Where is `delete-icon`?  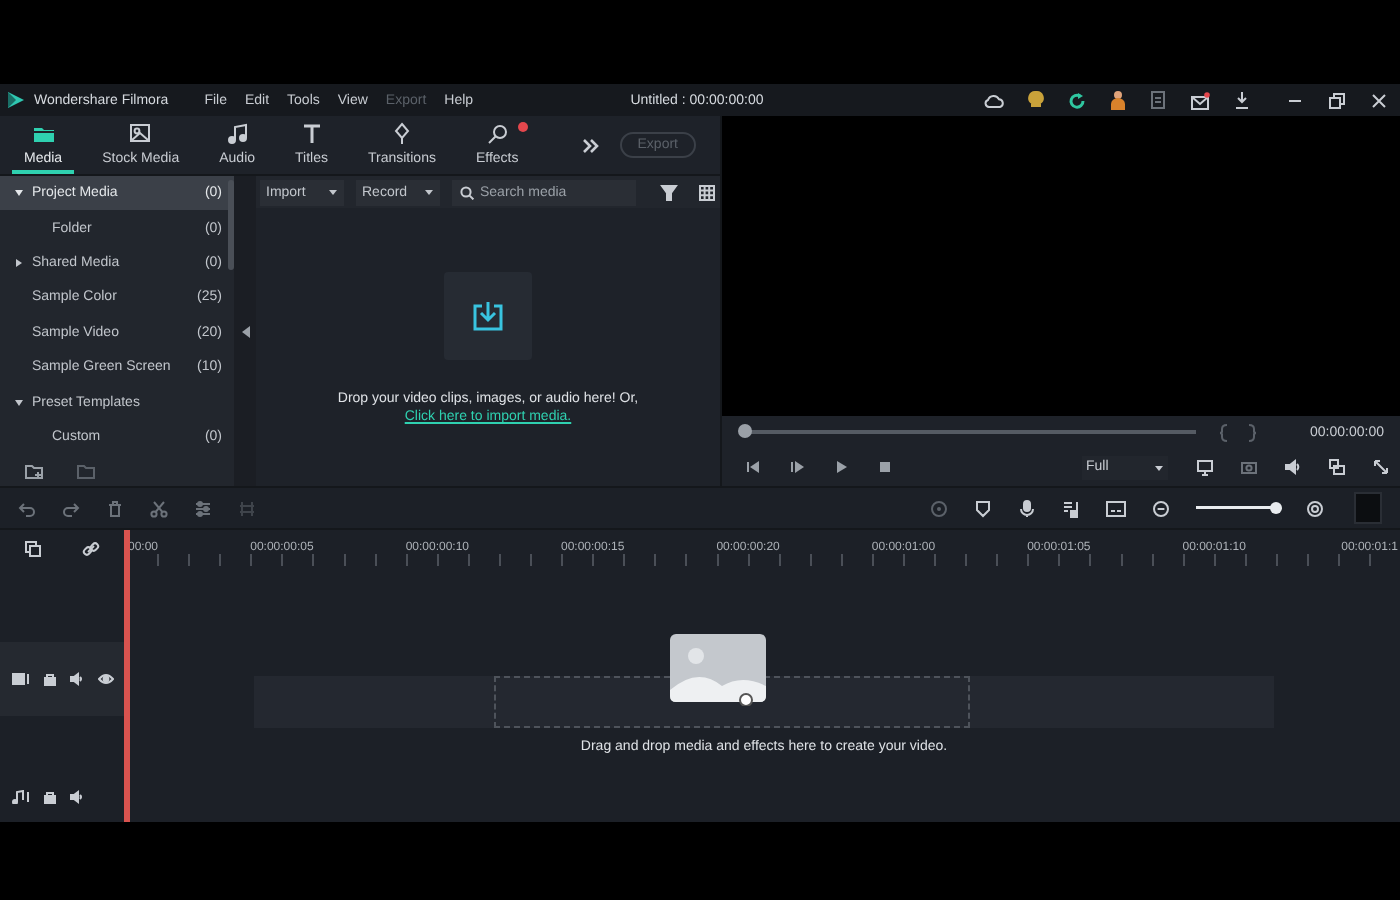 delete-icon is located at coordinates (115, 508).